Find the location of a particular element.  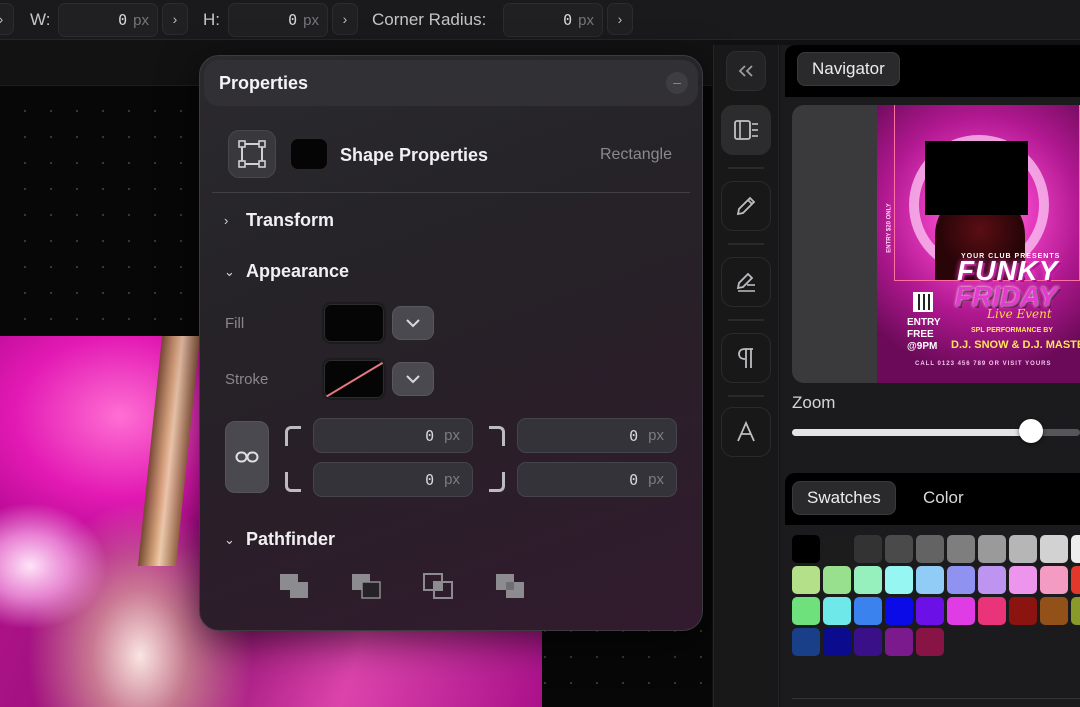

intersect-icon is located at coordinates (439, 587).